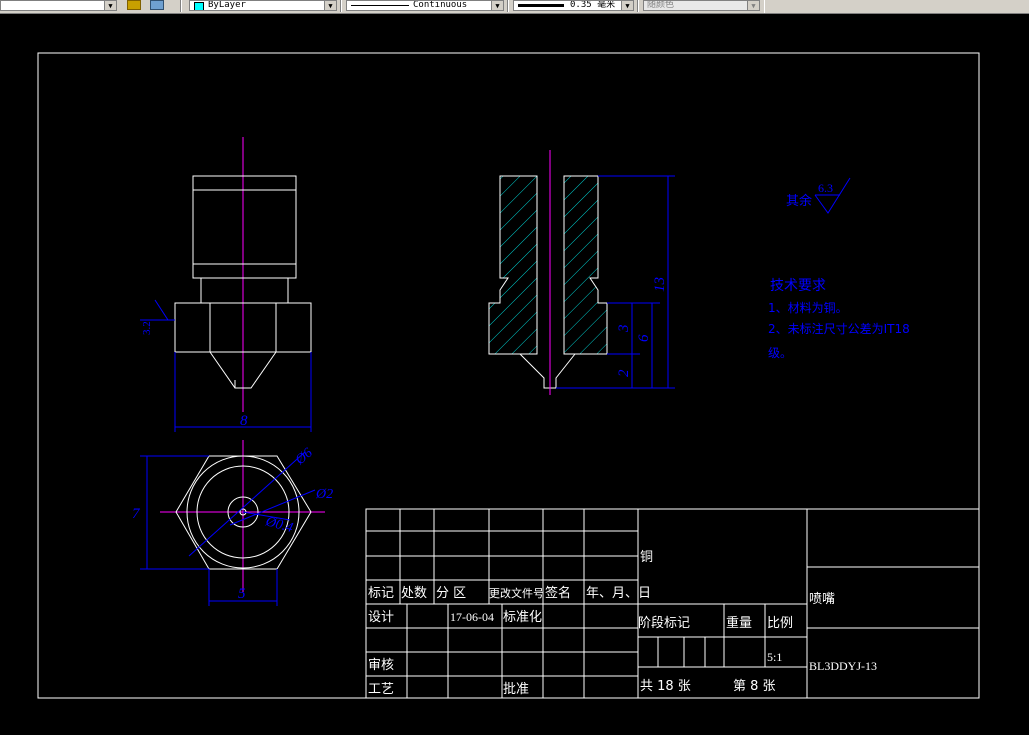 This screenshot has width=1029, height=735. What do you see at coordinates (381, 689) in the screenshot?
I see `tb-process-label: 工艺` at bounding box center [381, 689].